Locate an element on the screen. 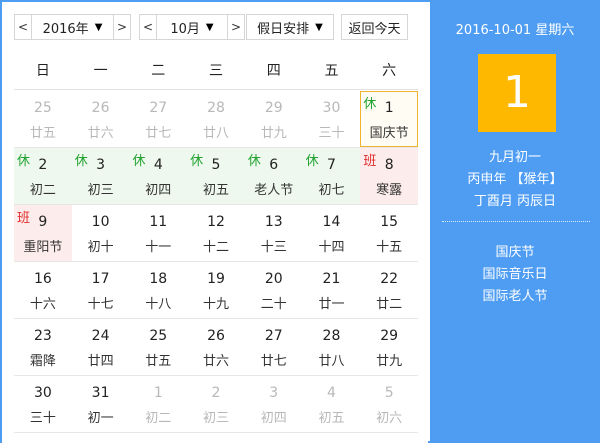 This screenshot has width=600, height=443. calendar-week-row: 16 十六 17 十七 18 十八 19 十九 20 二十 21 廿一 22 廿二 is located at coordinates (216, 290).